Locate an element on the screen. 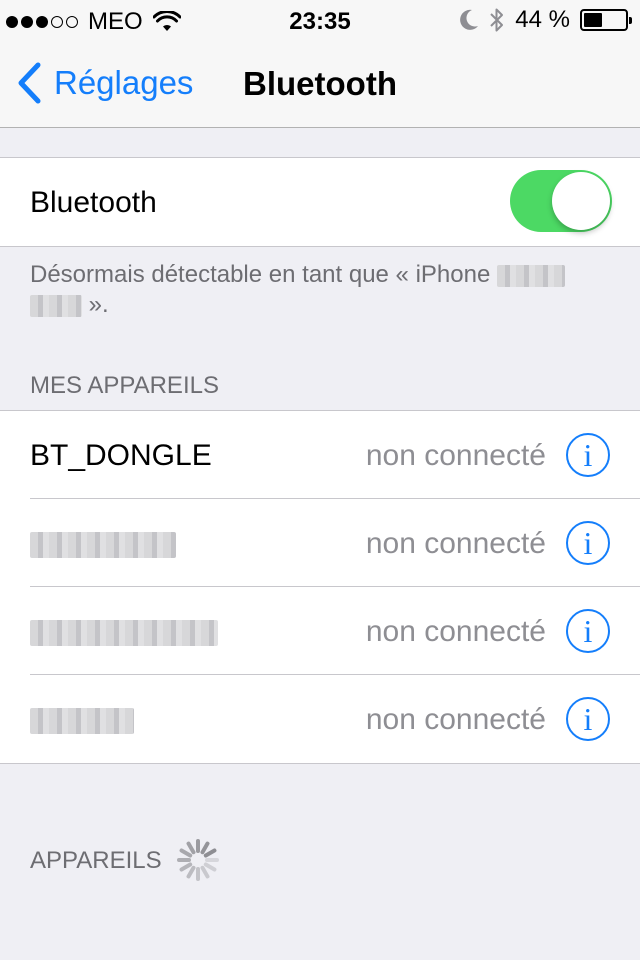 This screenshot has height=960, width=640. status-right: 44 % is located at coordinates (545, 20).